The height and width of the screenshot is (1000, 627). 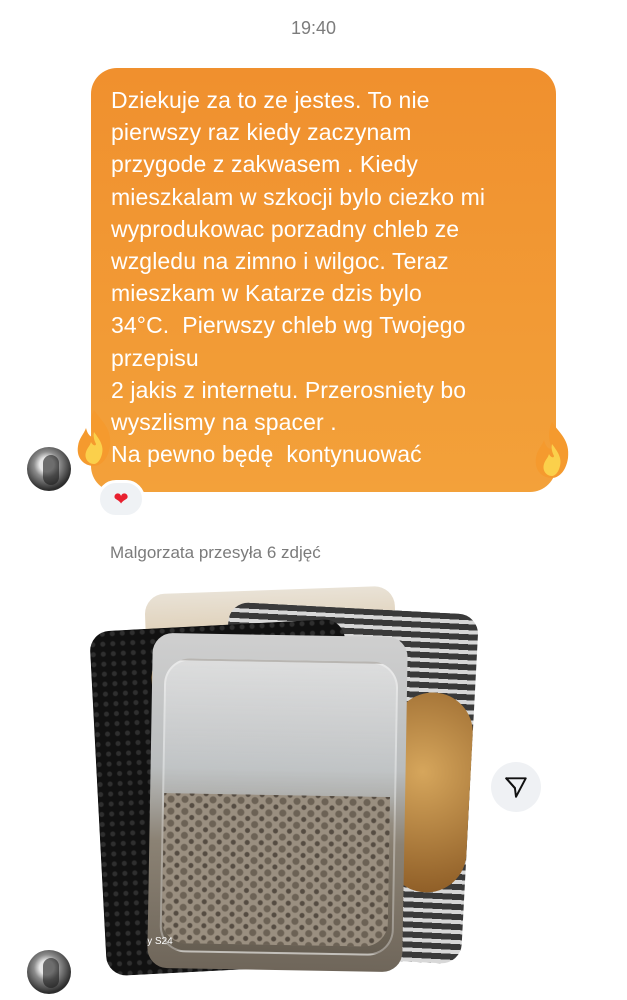 I want to click on heart-icon: ❤, so click(x=121, y=498).